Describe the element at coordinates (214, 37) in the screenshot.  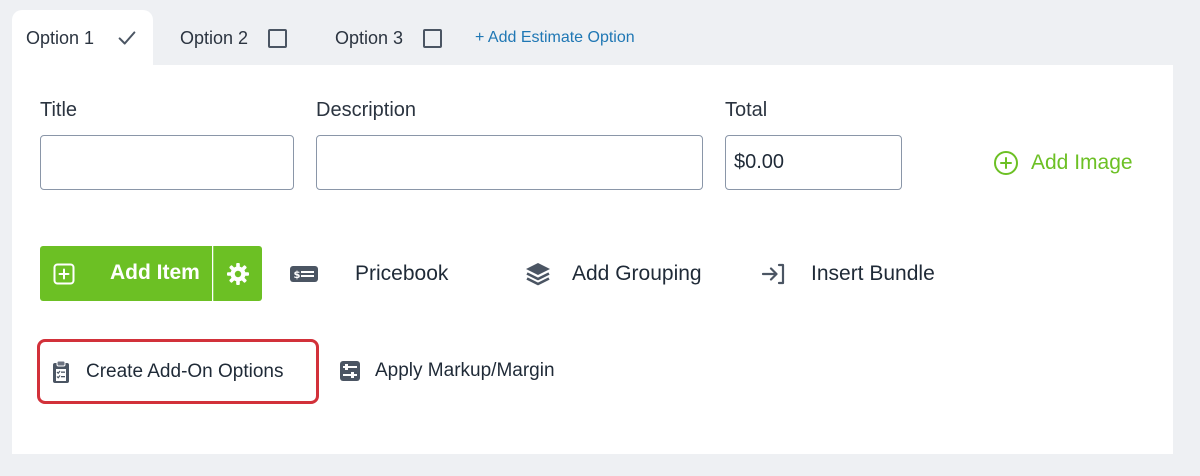
I see `tab-label: Option 2` at that location.